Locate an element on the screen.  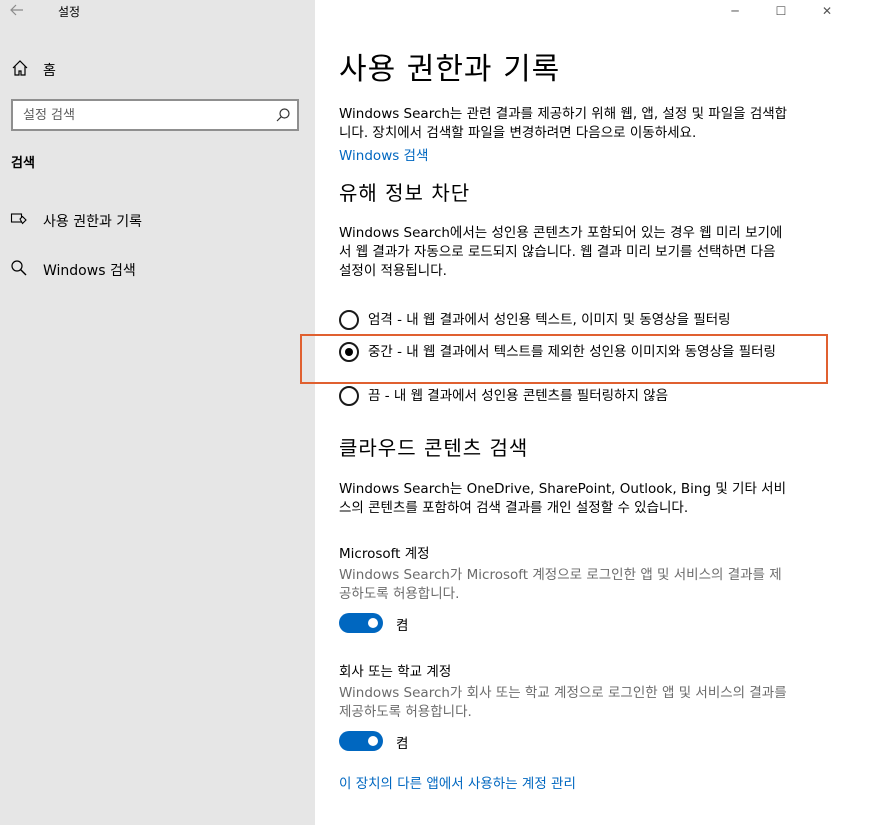
microsoft-account-toggle-label: 켬 is located at coordinates (402, 626).